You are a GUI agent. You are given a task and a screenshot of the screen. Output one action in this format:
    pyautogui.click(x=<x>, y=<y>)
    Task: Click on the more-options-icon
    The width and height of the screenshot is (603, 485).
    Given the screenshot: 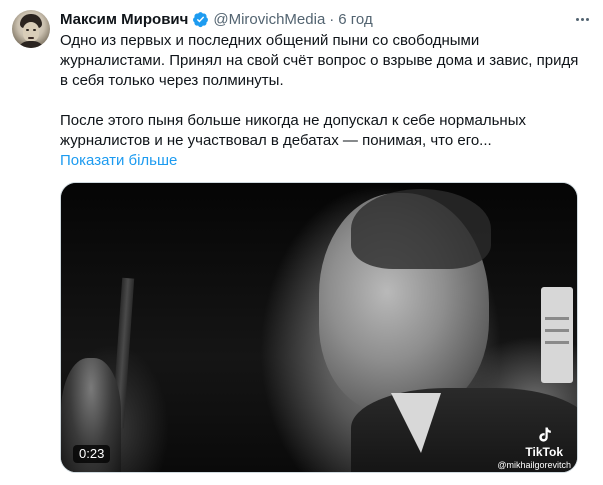 What is the action you would take?
    pyautogui.click(x=582, y=19)
    